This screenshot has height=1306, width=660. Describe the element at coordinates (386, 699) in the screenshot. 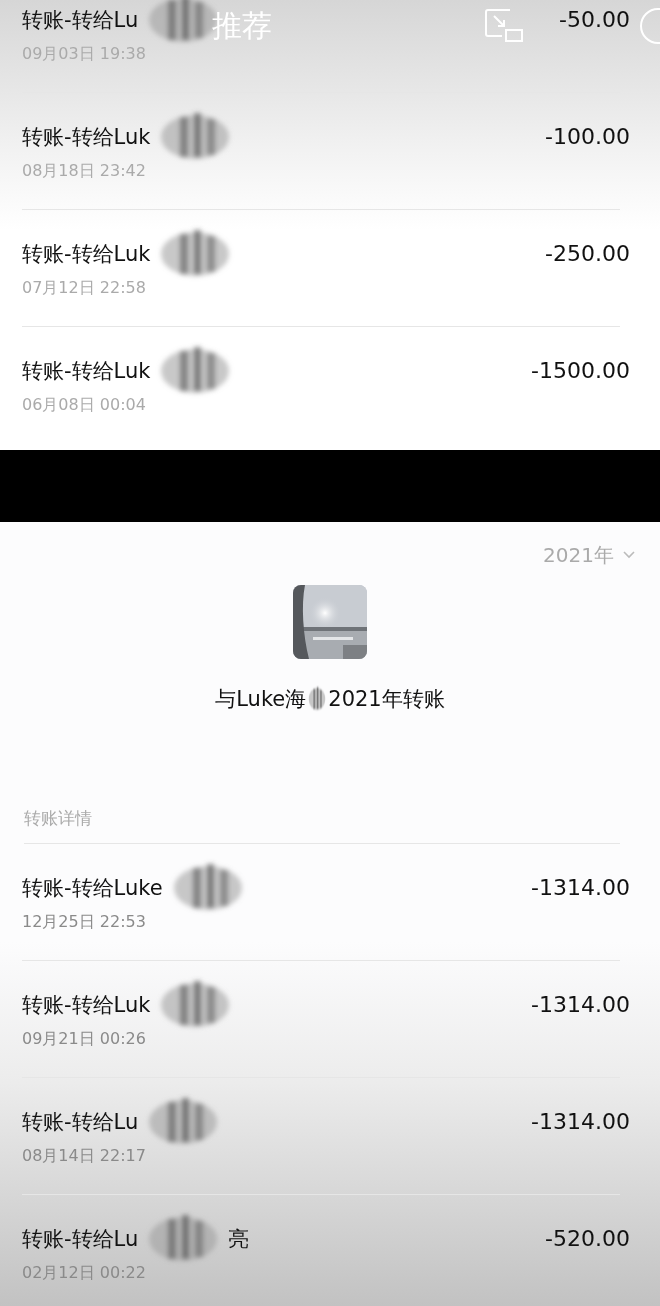

I see `summary-title: 2021年转账` at that location.